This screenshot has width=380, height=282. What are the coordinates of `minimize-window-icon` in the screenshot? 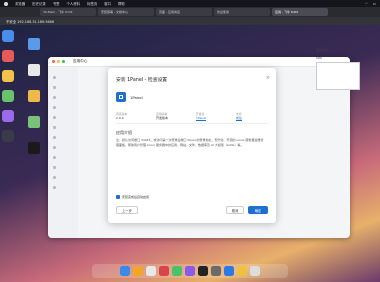 It's located at (58, 61).